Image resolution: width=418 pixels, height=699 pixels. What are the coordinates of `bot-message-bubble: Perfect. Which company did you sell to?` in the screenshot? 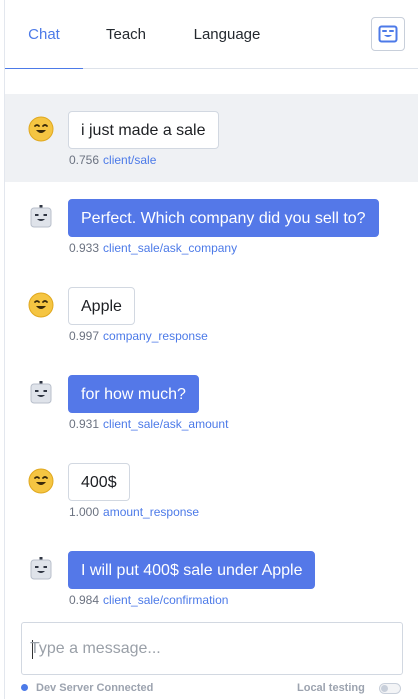 It's located at (223, 218).